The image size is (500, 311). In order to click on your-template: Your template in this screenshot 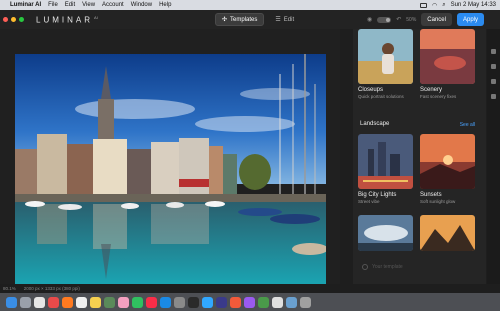, I will do `click(382, 267)`.